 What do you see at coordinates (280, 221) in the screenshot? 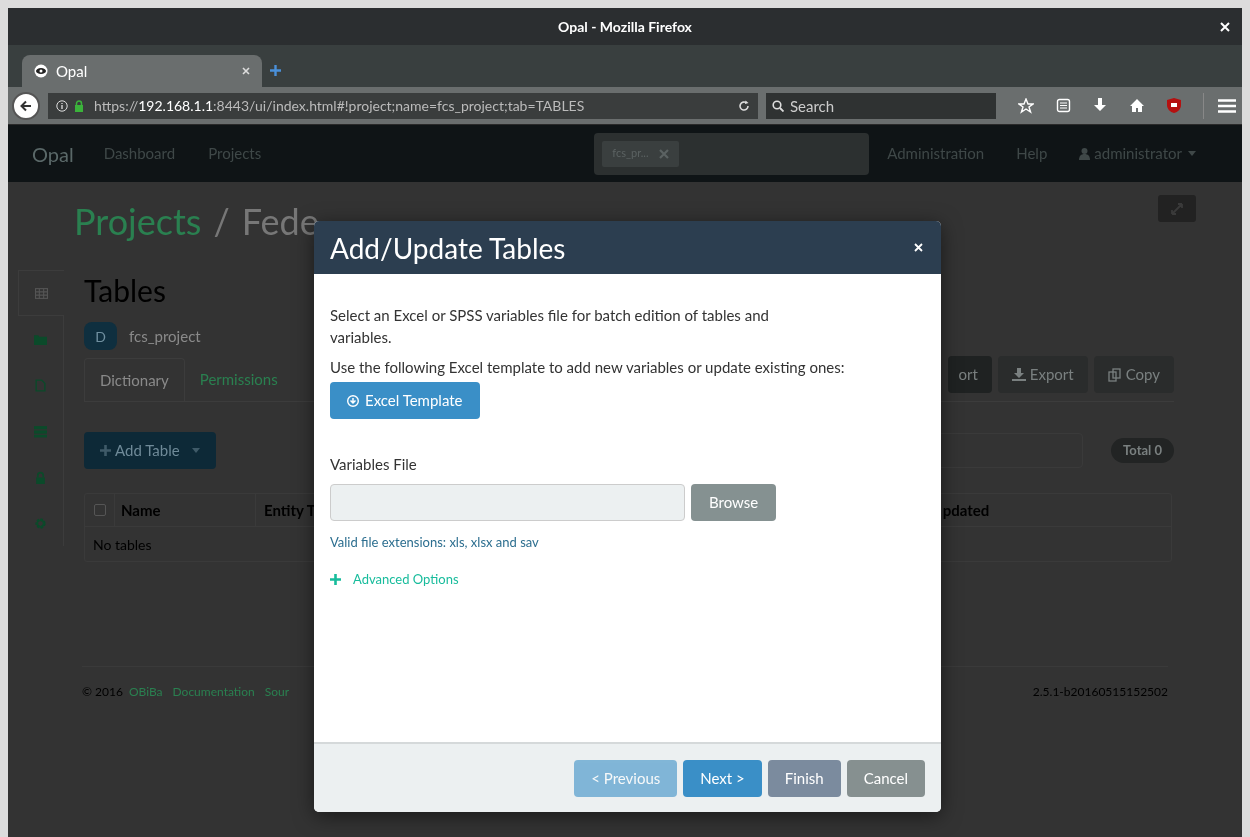
I see `project-title: Fede` at bounding box center [280, 221].